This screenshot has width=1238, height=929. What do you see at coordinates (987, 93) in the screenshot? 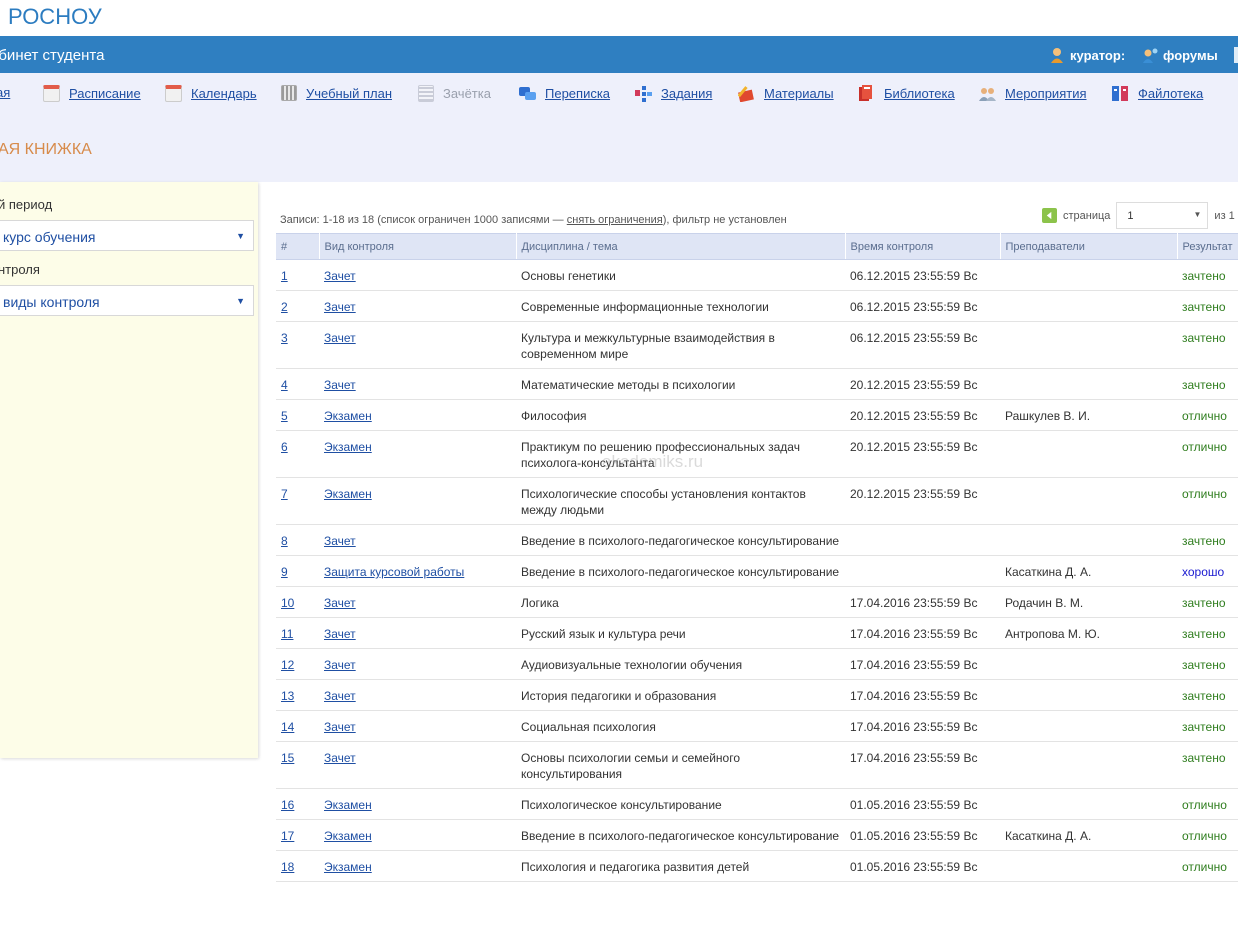
I see `people-icon` at bounding box center [987, 93].